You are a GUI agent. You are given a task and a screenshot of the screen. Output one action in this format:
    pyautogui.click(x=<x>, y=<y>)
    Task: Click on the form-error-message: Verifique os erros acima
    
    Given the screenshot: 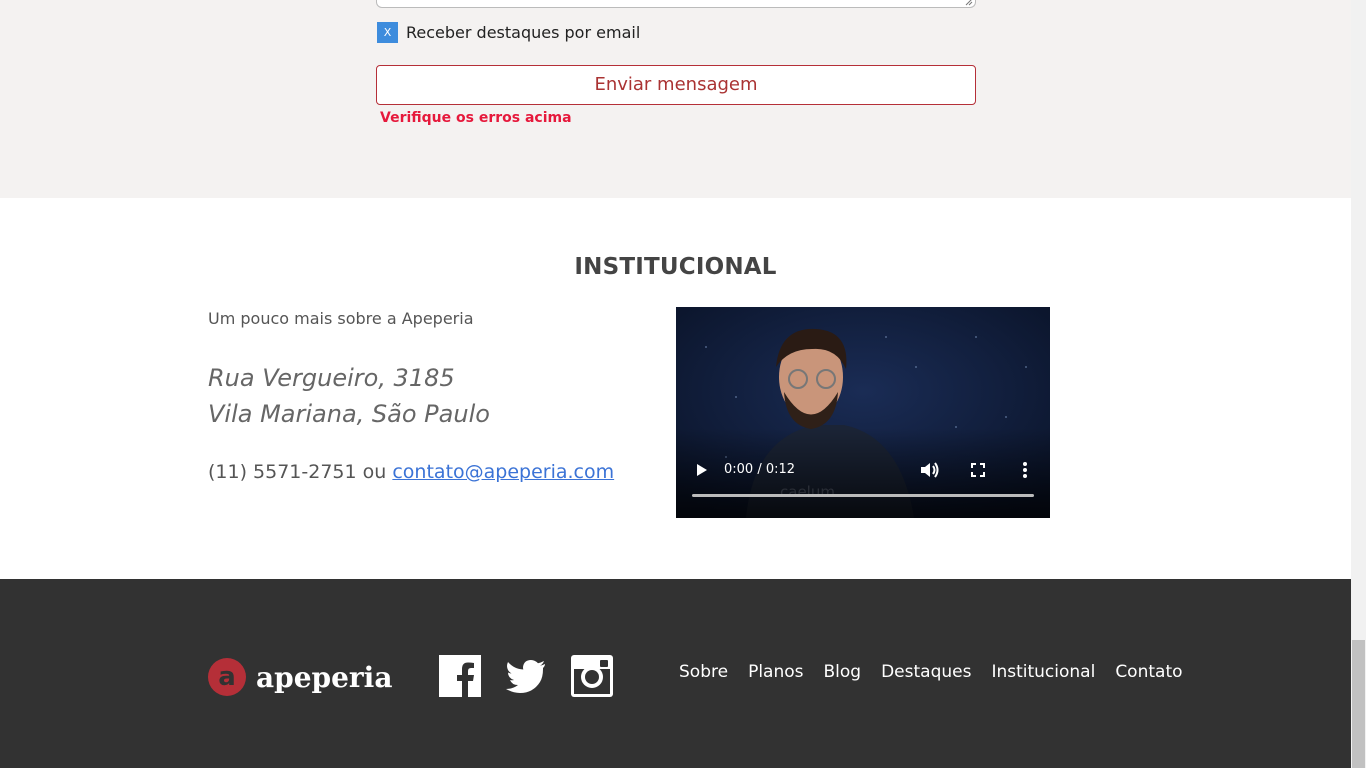 What is the action you would take?
    pyautogui.click(x=476, y=118)
    